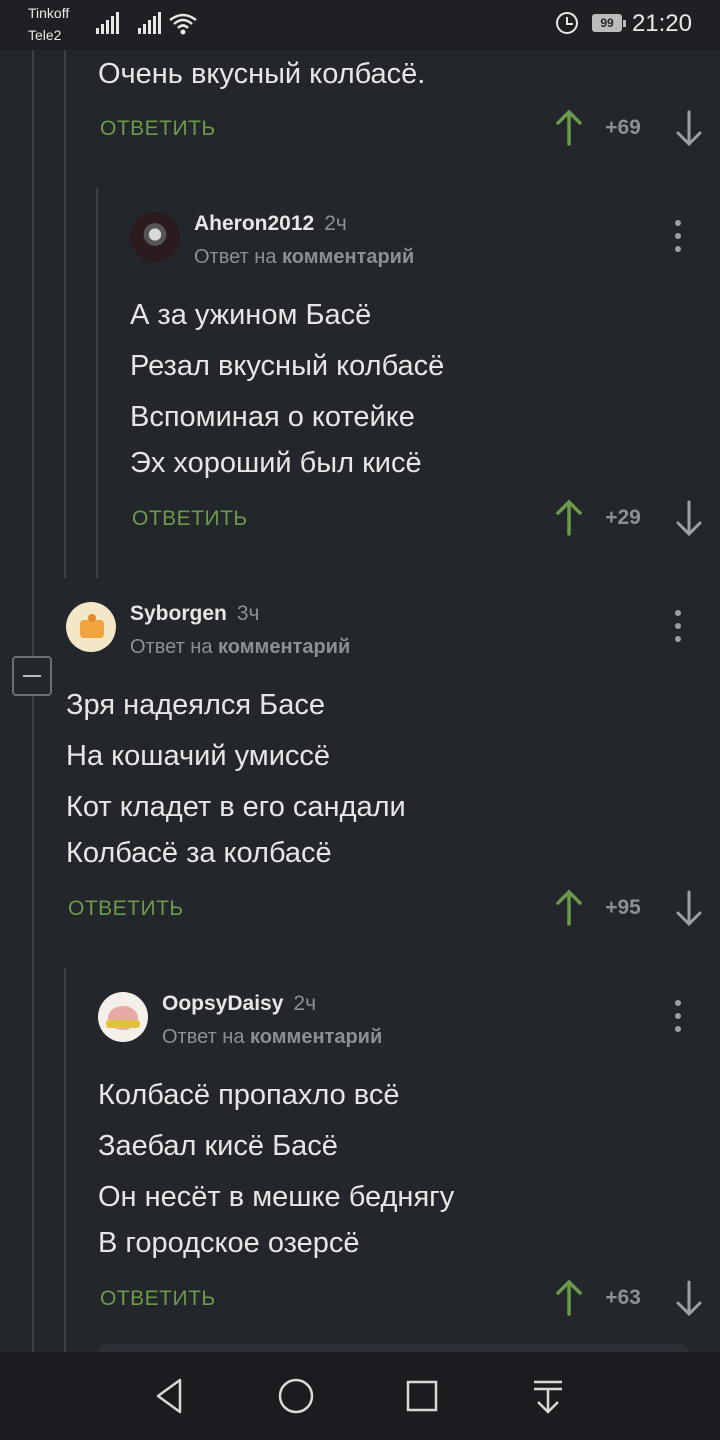 The height and width of the screenshot is (1440, 720). I want to click on comment-author: Aheron2012 2ч, so click(270, 224).